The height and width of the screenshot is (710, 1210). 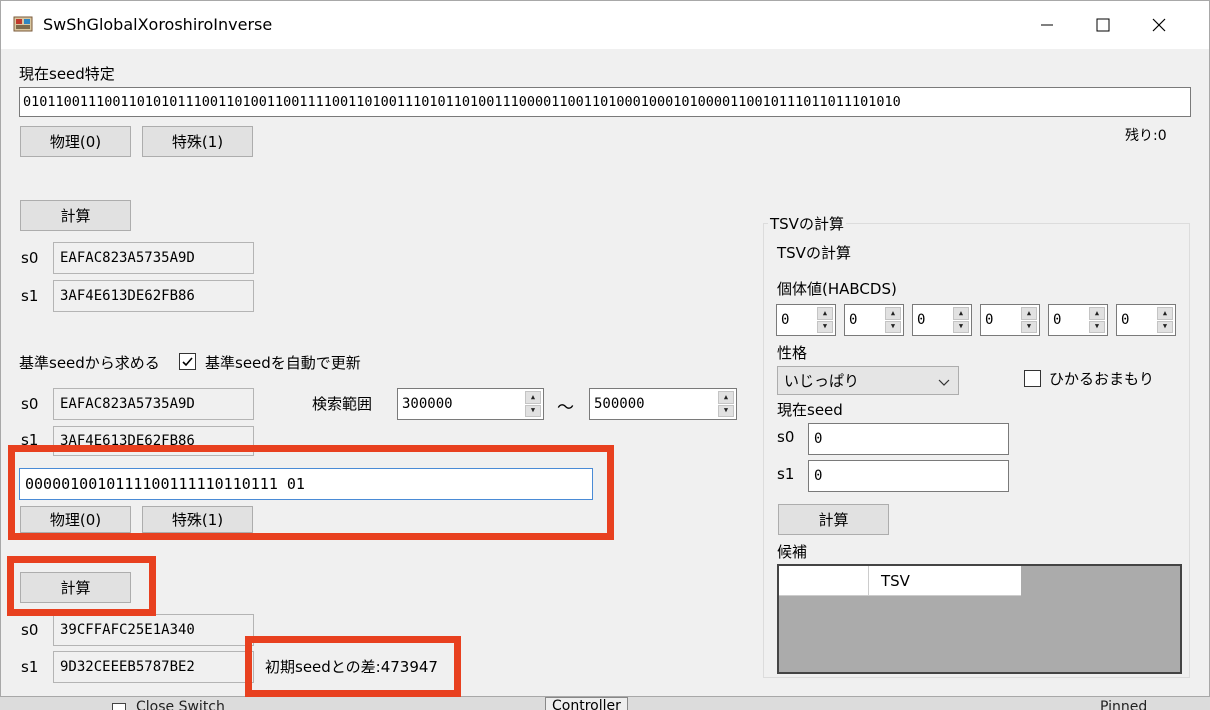 What do you see at coordinates (786, 474) in the screenshot?
I see `tsv-s1-label: s1` at bounding box center [786, 474].